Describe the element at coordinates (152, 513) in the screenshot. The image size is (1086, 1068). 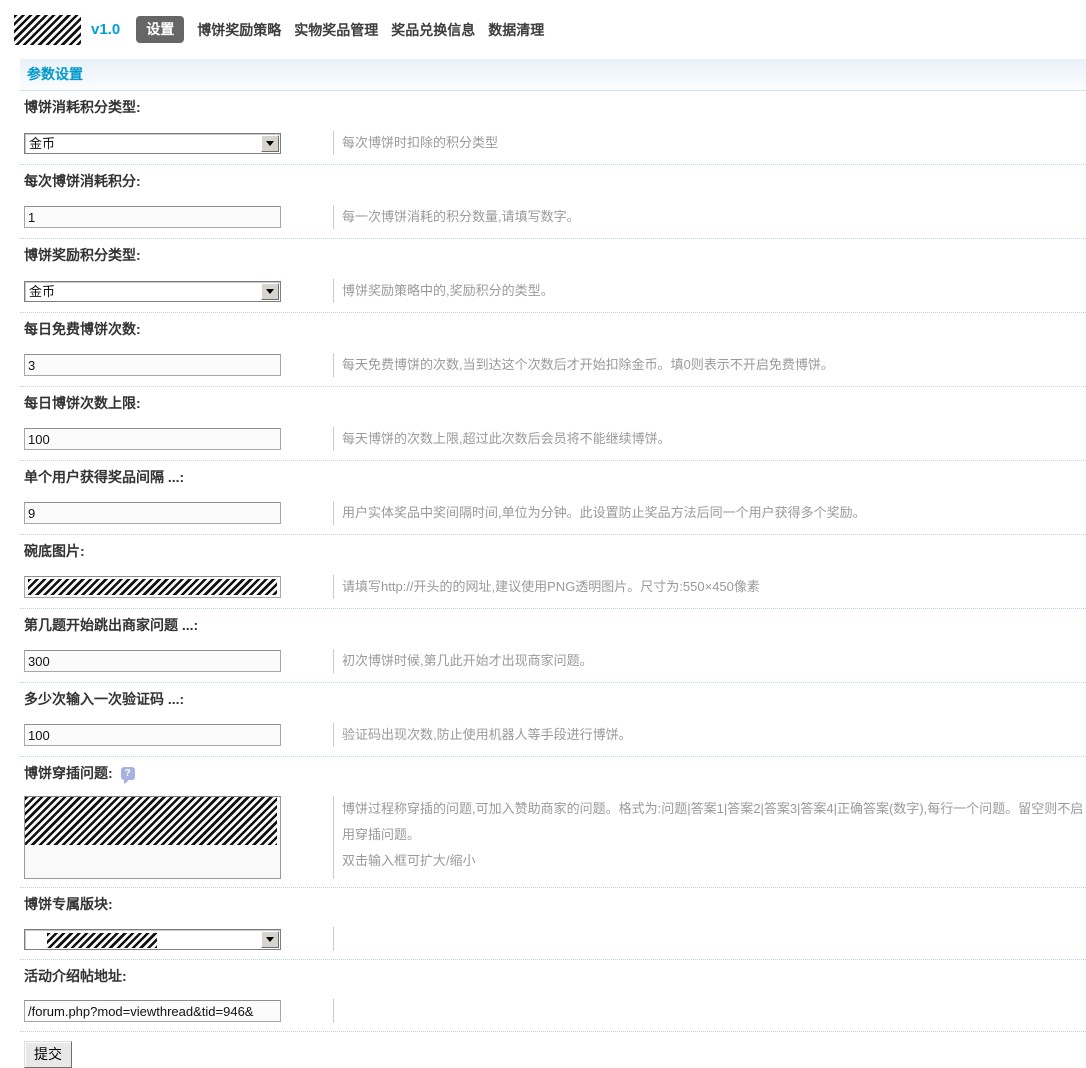
I see `prize-win-interval-input` at that location.